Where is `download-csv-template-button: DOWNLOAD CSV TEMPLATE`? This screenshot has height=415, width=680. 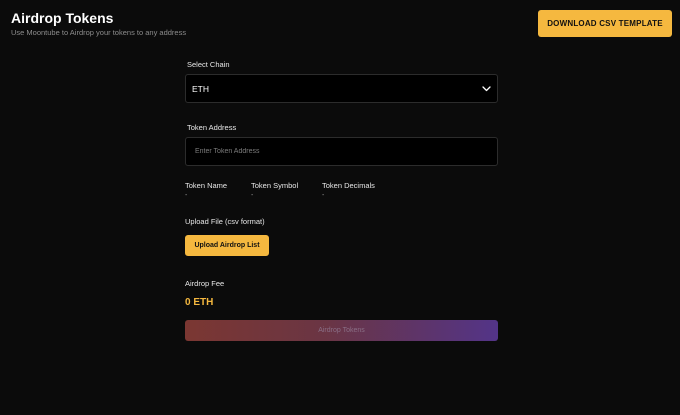
download-csv-template-button: DOWNLOAD CSV TEMPLATE is located at coordinates (605, 23).